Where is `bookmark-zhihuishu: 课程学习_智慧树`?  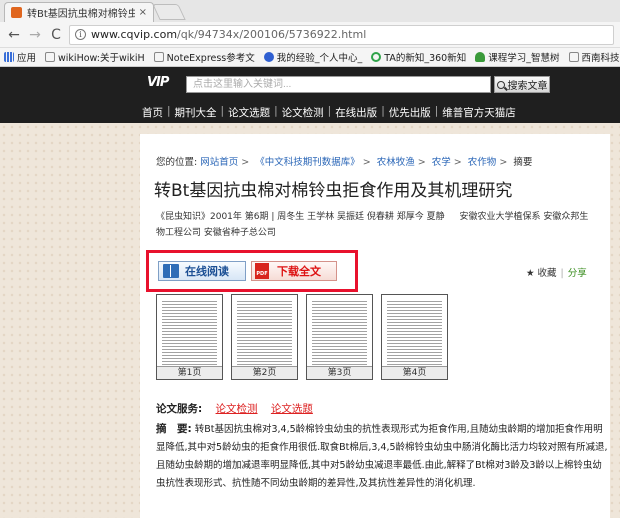
bookmark-zhihuishu: 课程学习_智慧树 is located at coordinates (517, 57).